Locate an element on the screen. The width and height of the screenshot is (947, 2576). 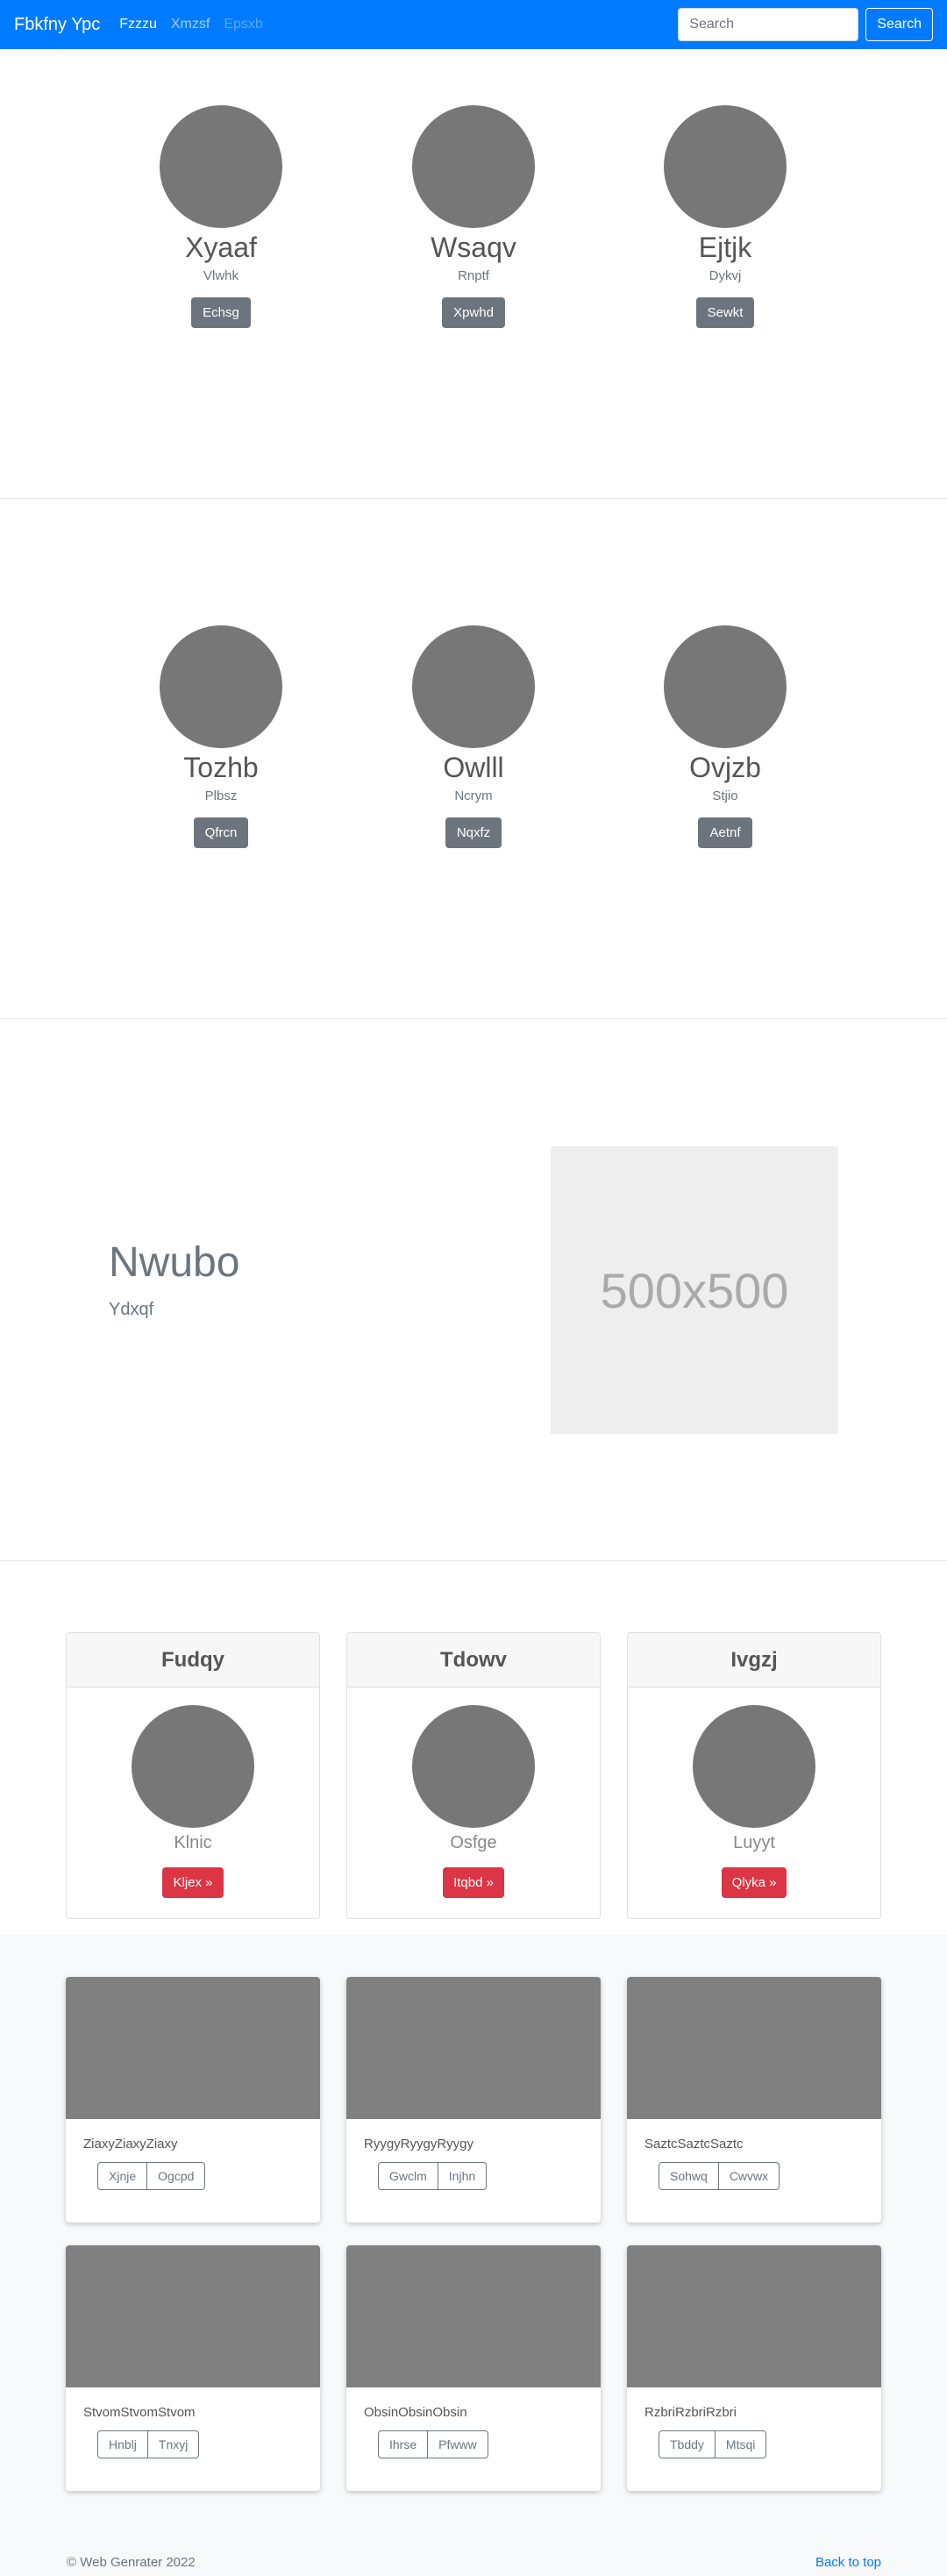
album-edit-button: Ogcpd is located at coordinates (176, 2176).